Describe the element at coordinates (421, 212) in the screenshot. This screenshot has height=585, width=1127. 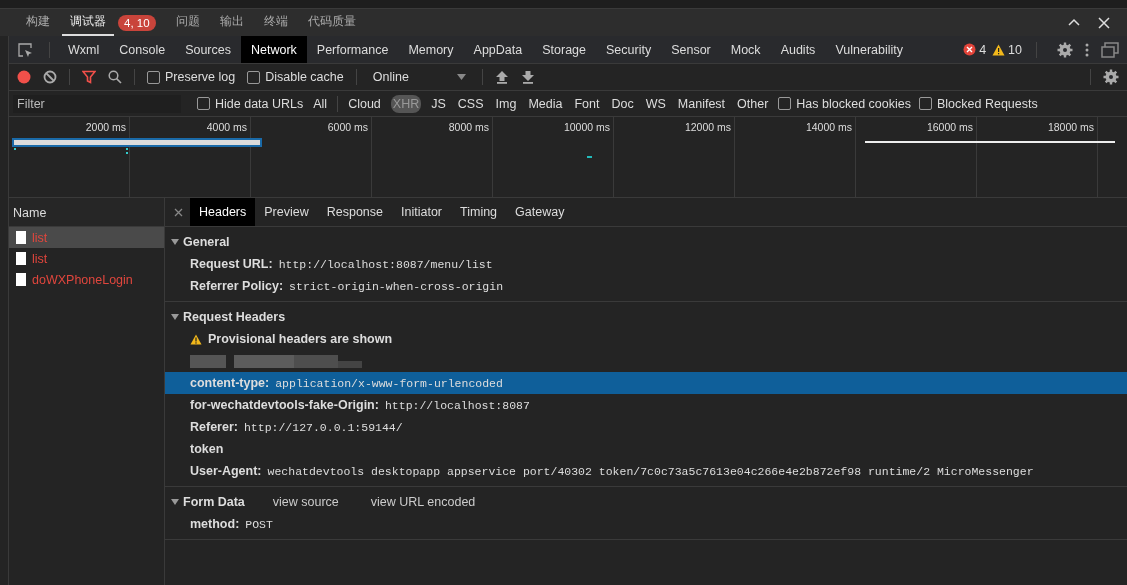
I see `detail-tab: Initiator` at that location.